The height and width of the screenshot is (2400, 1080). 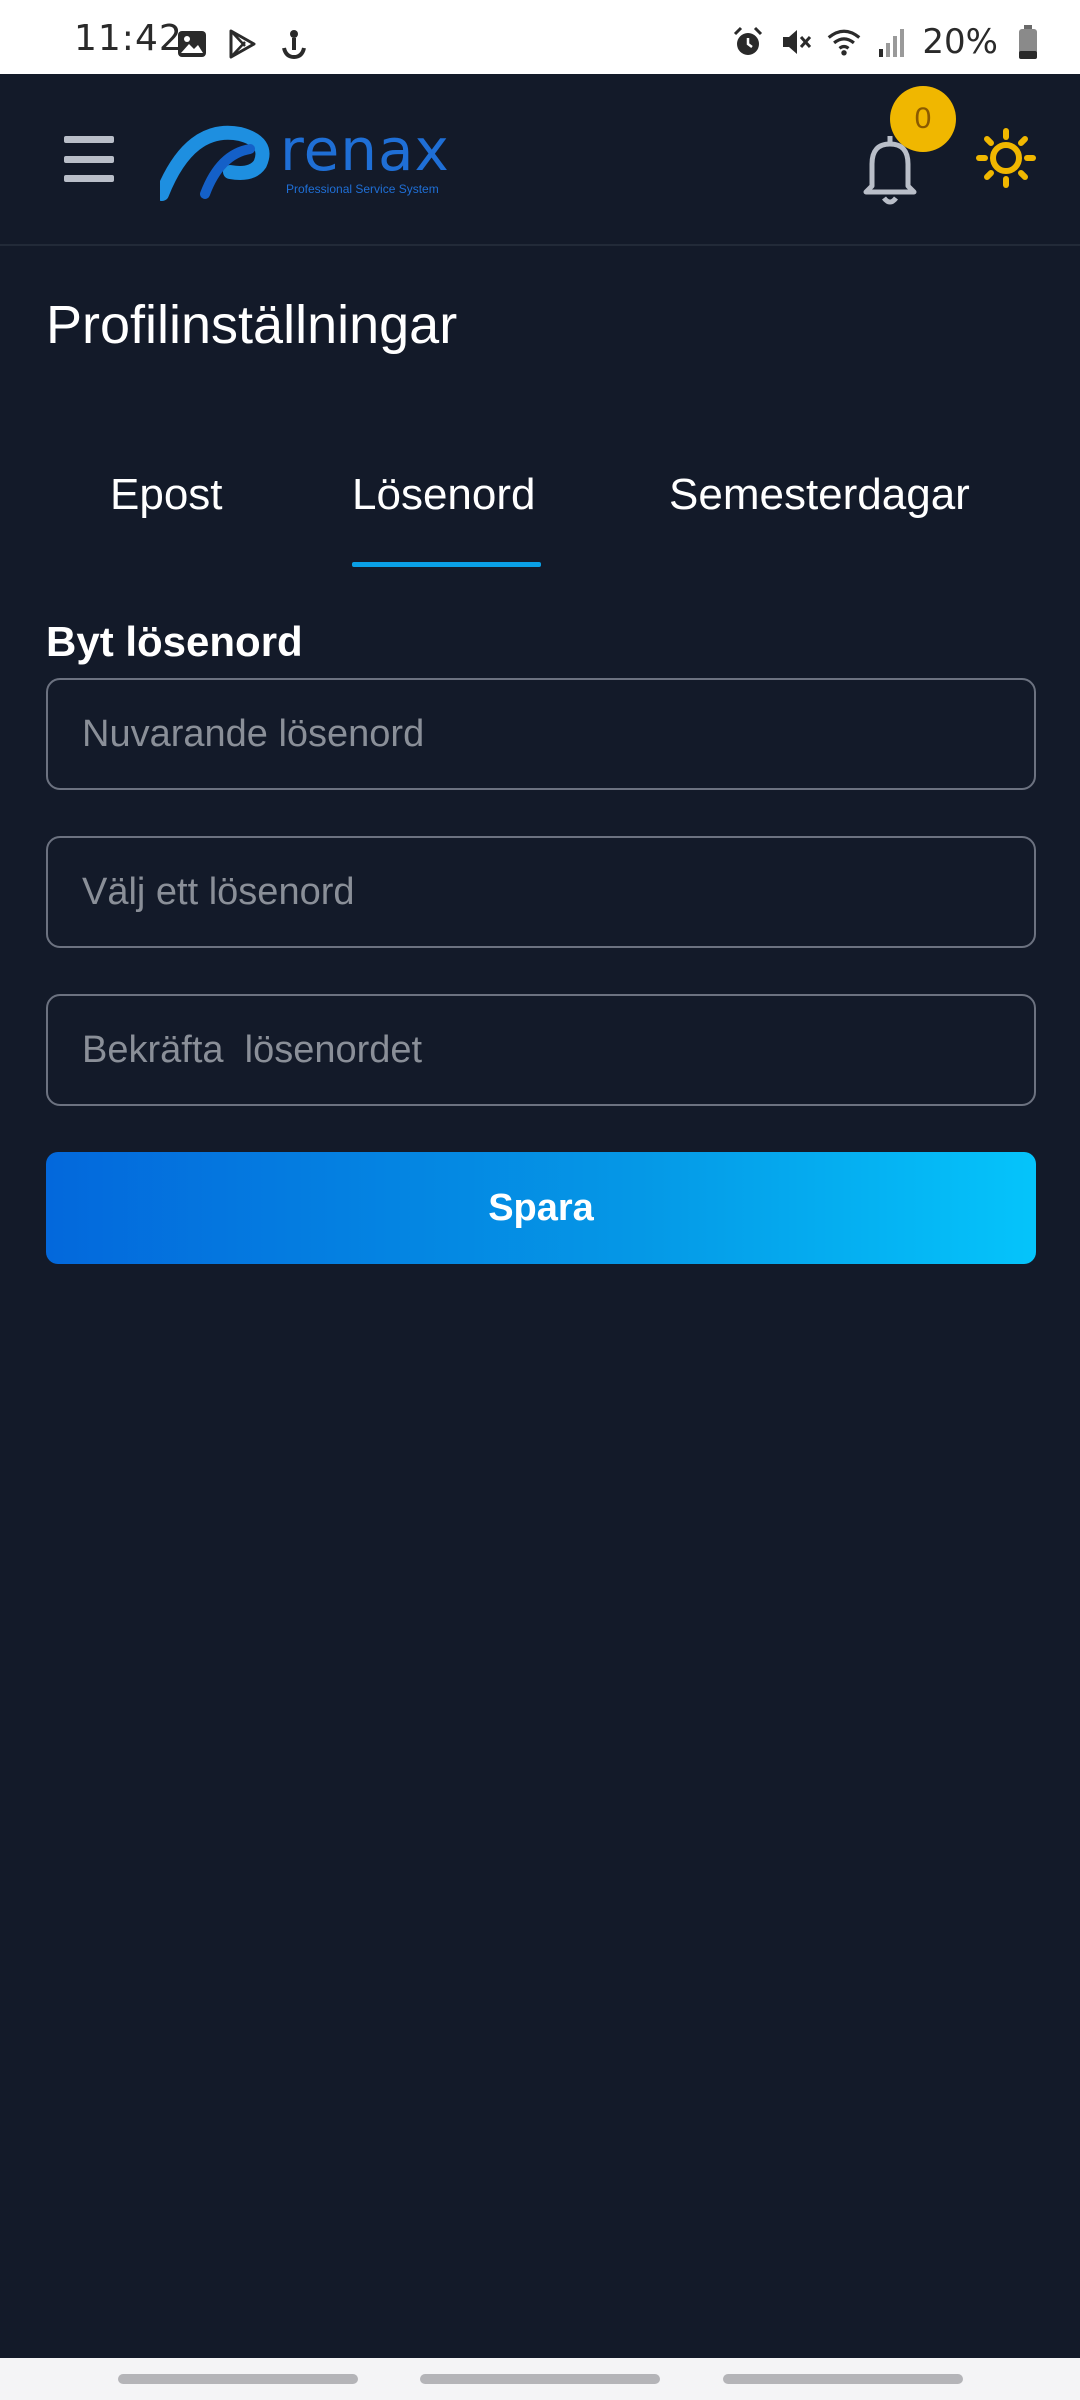 What do you see at coordinates (89, 159) in the screenshot?
I see `hamburger-menu-icon` at bounding box center [89, 159].